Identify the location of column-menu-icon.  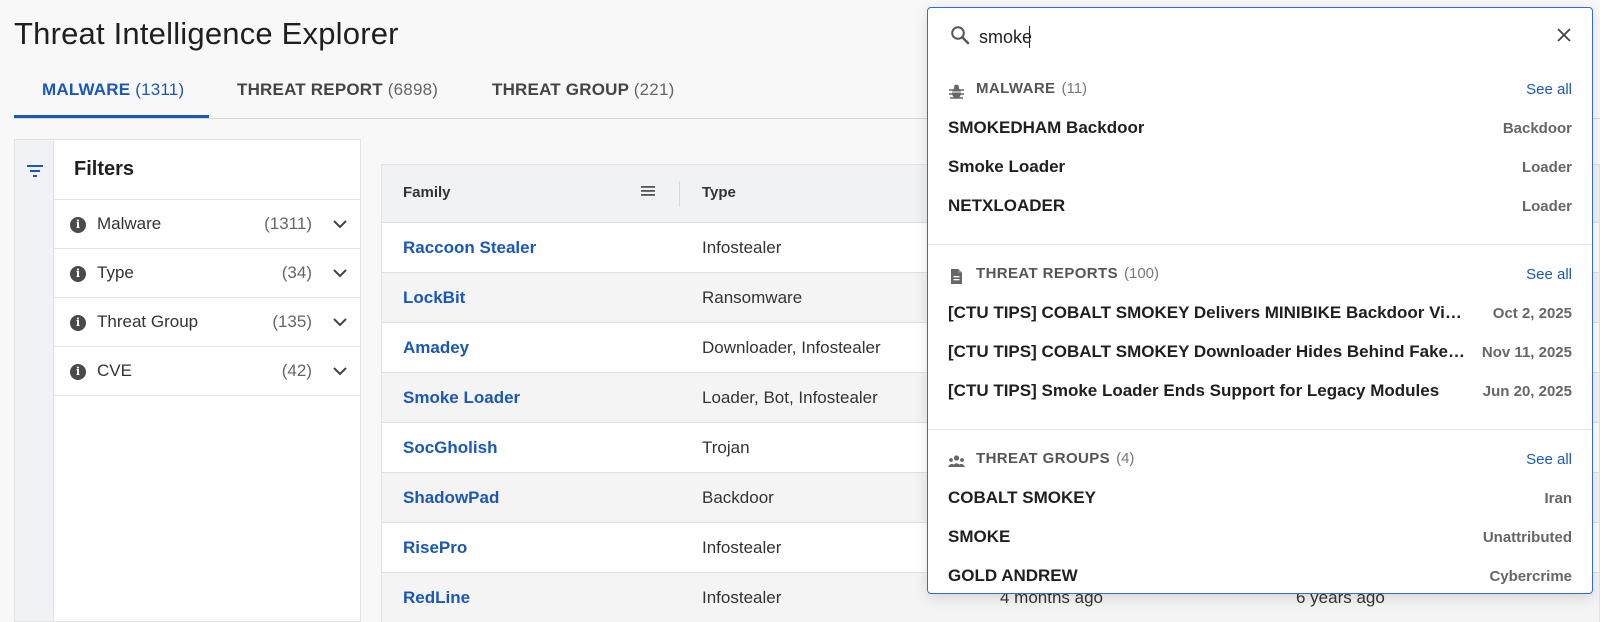
(648, 191).